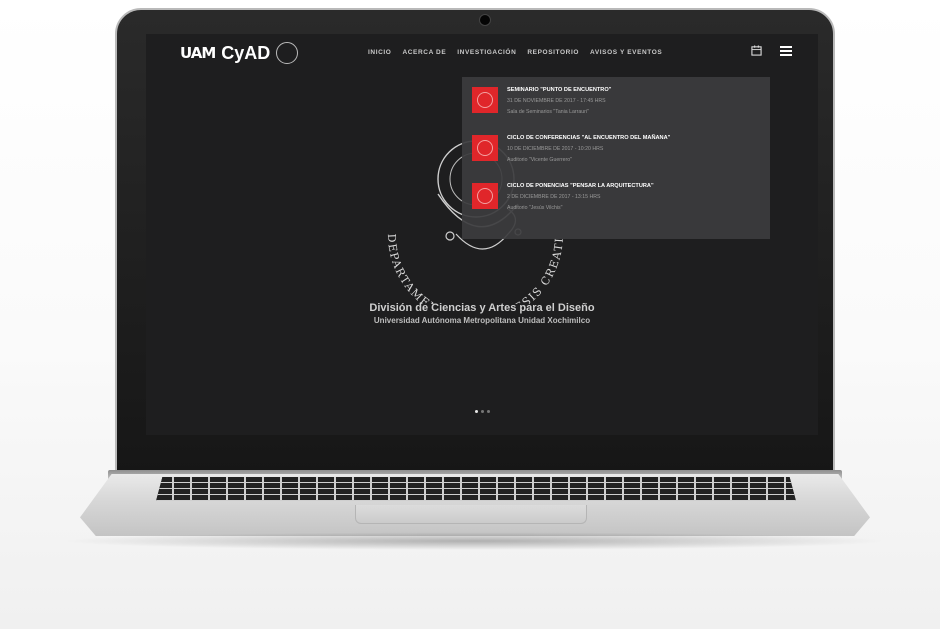  I want to click on calendar-icon, so click(756, 50).